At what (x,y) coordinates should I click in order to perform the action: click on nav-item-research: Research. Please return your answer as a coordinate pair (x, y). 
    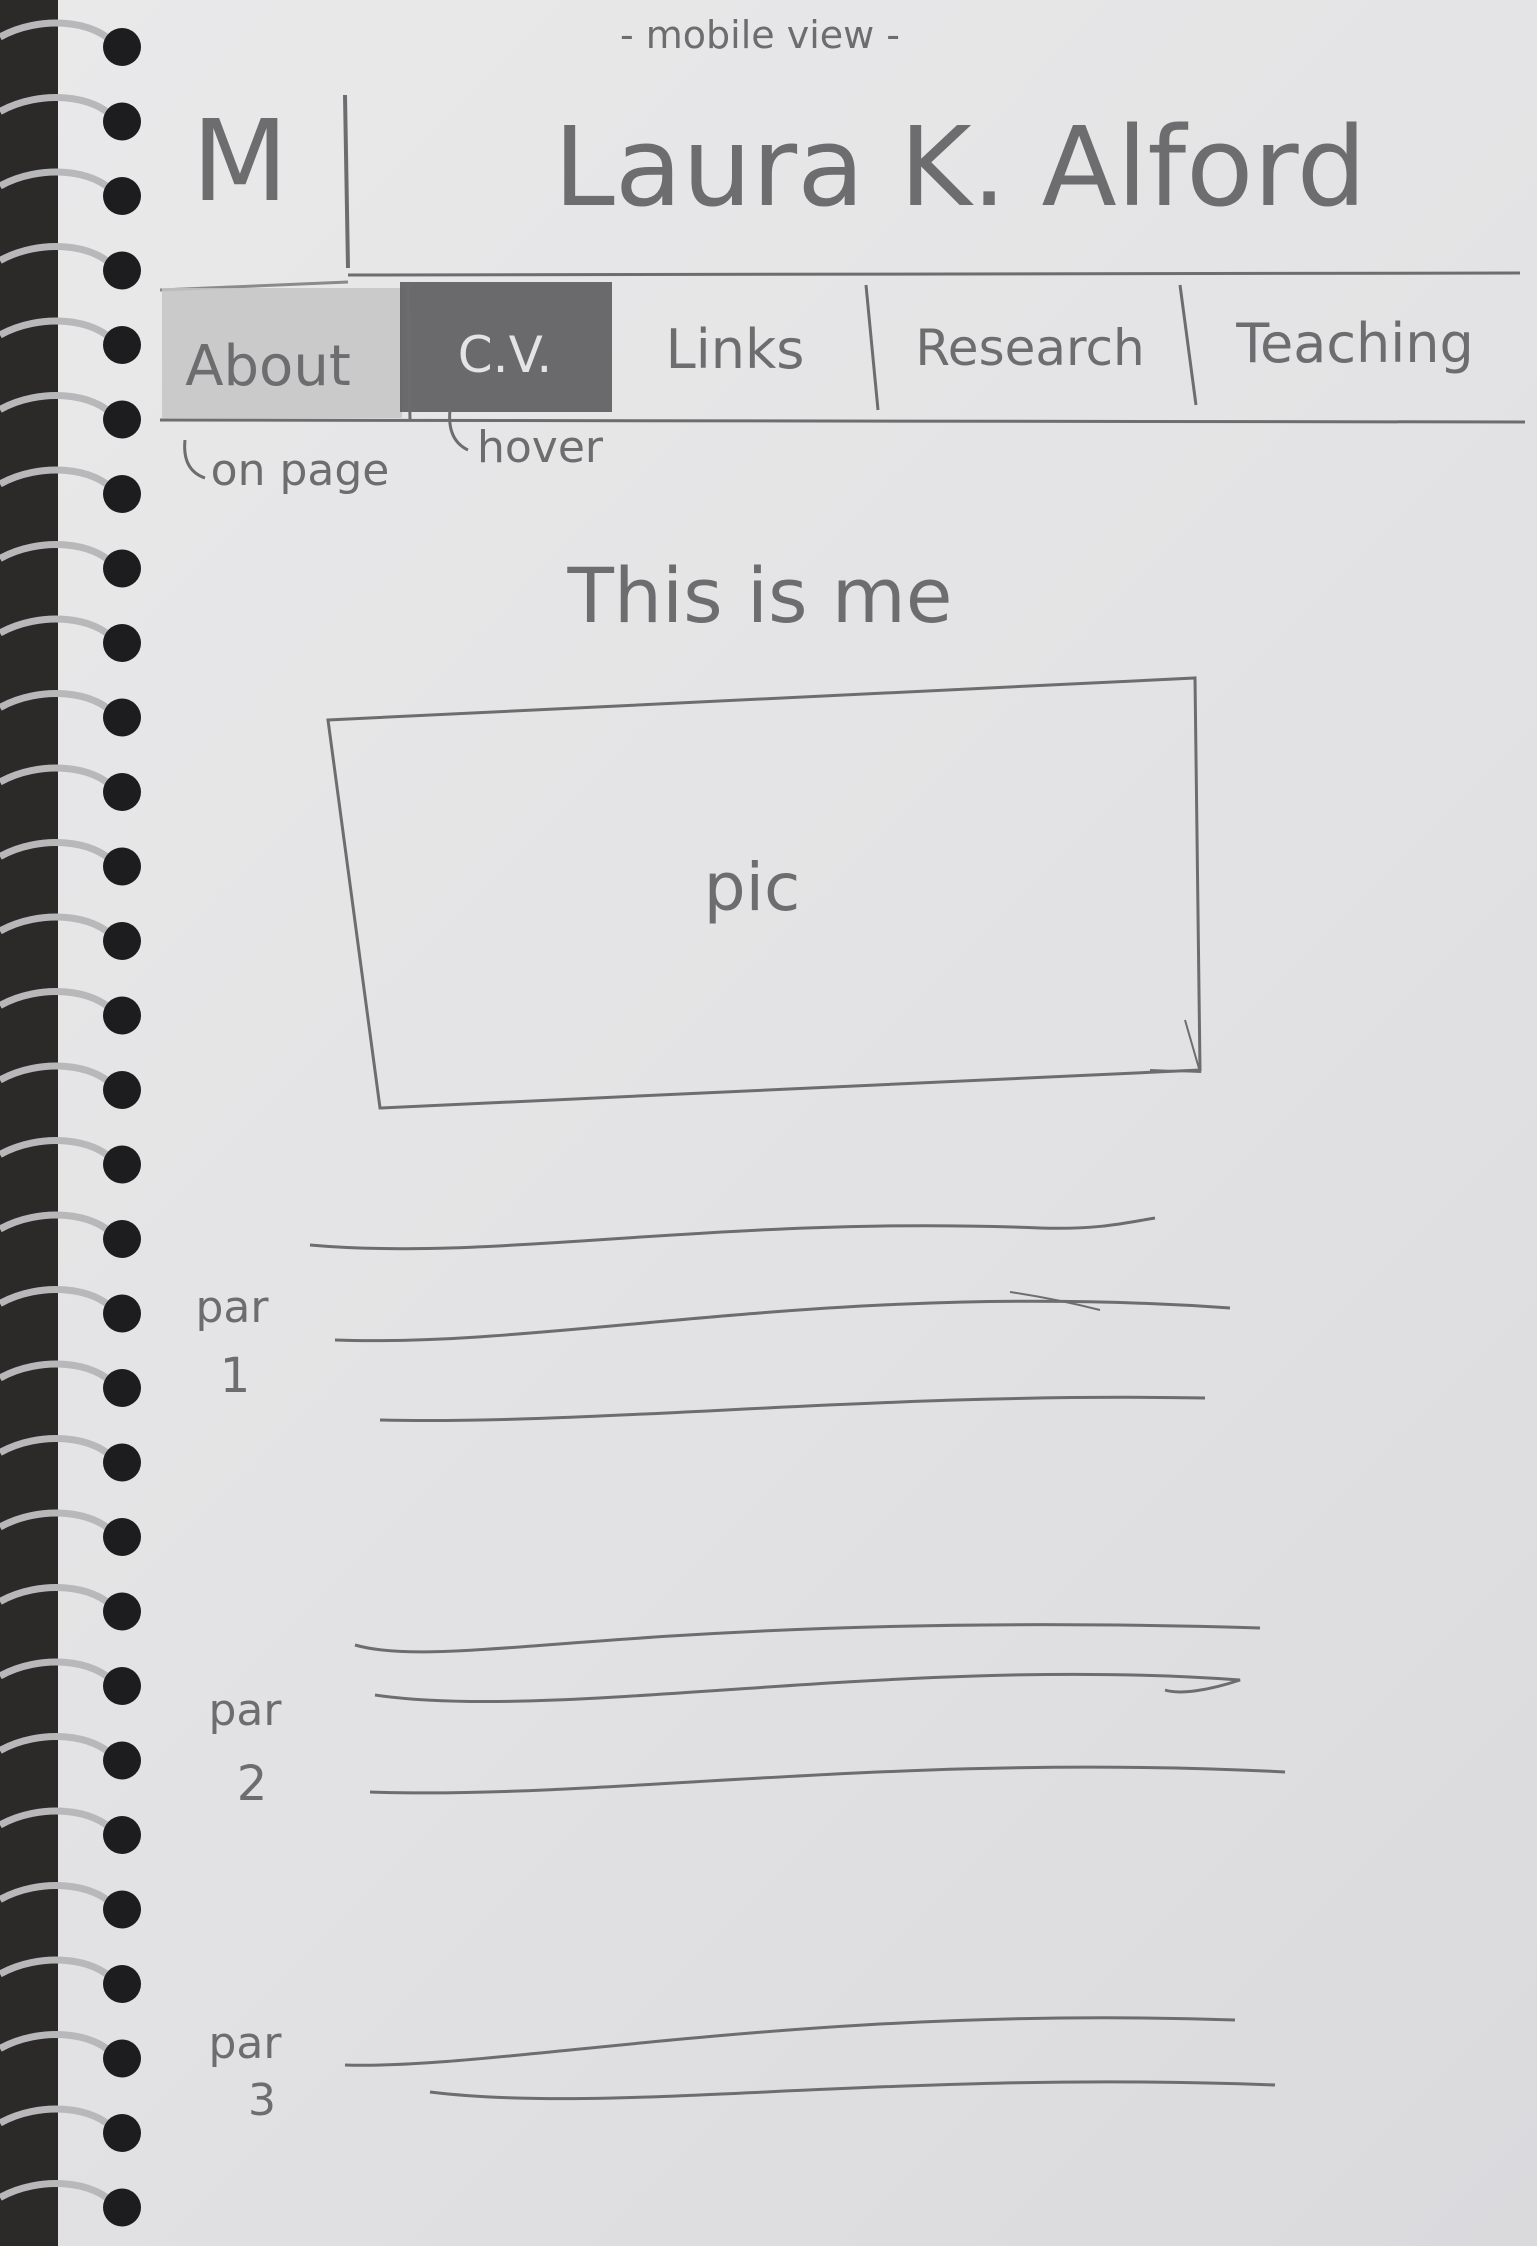
    Looking at the image, I should click on (1029, 348).